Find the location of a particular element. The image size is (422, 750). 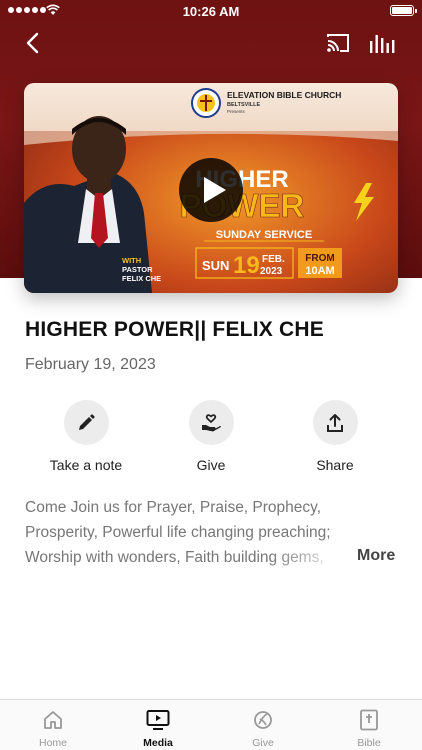

tab-home: Home is located at coordinates (53, 728).